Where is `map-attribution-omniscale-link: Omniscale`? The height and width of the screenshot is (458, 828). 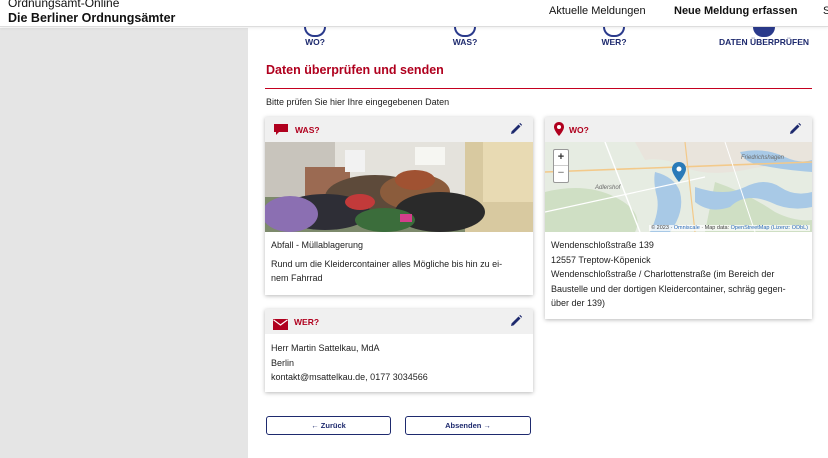 map-attribution-omniscale-link: Omniscale is located at coordinates (687, 228).